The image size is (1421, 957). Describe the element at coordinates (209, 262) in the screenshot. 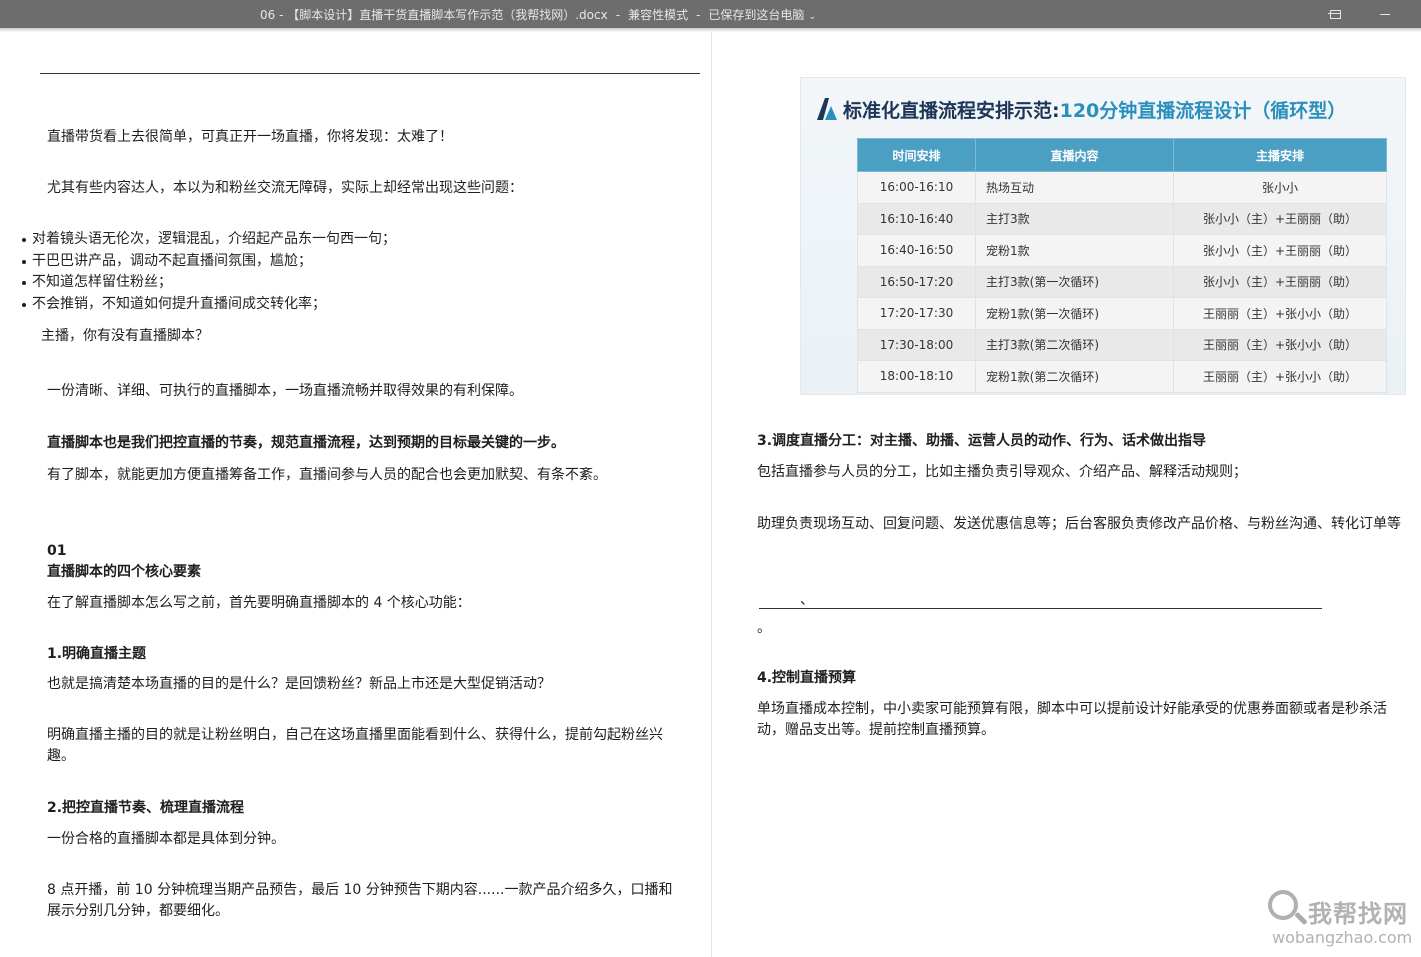

I see `list-item: 干巴巴讲产品，调动不起直播间氛围，尴尬；` at that location.